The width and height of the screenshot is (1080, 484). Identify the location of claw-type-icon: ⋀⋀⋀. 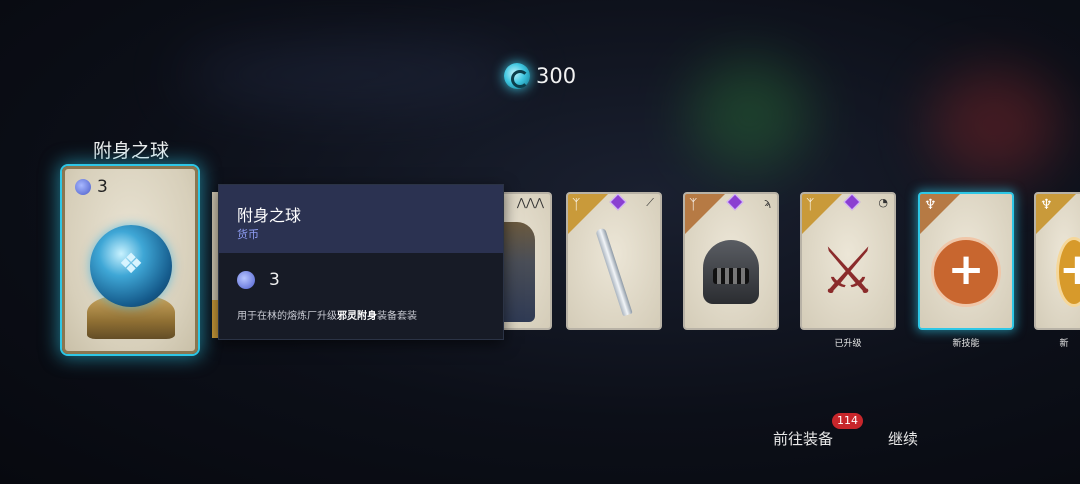
(530, 202).